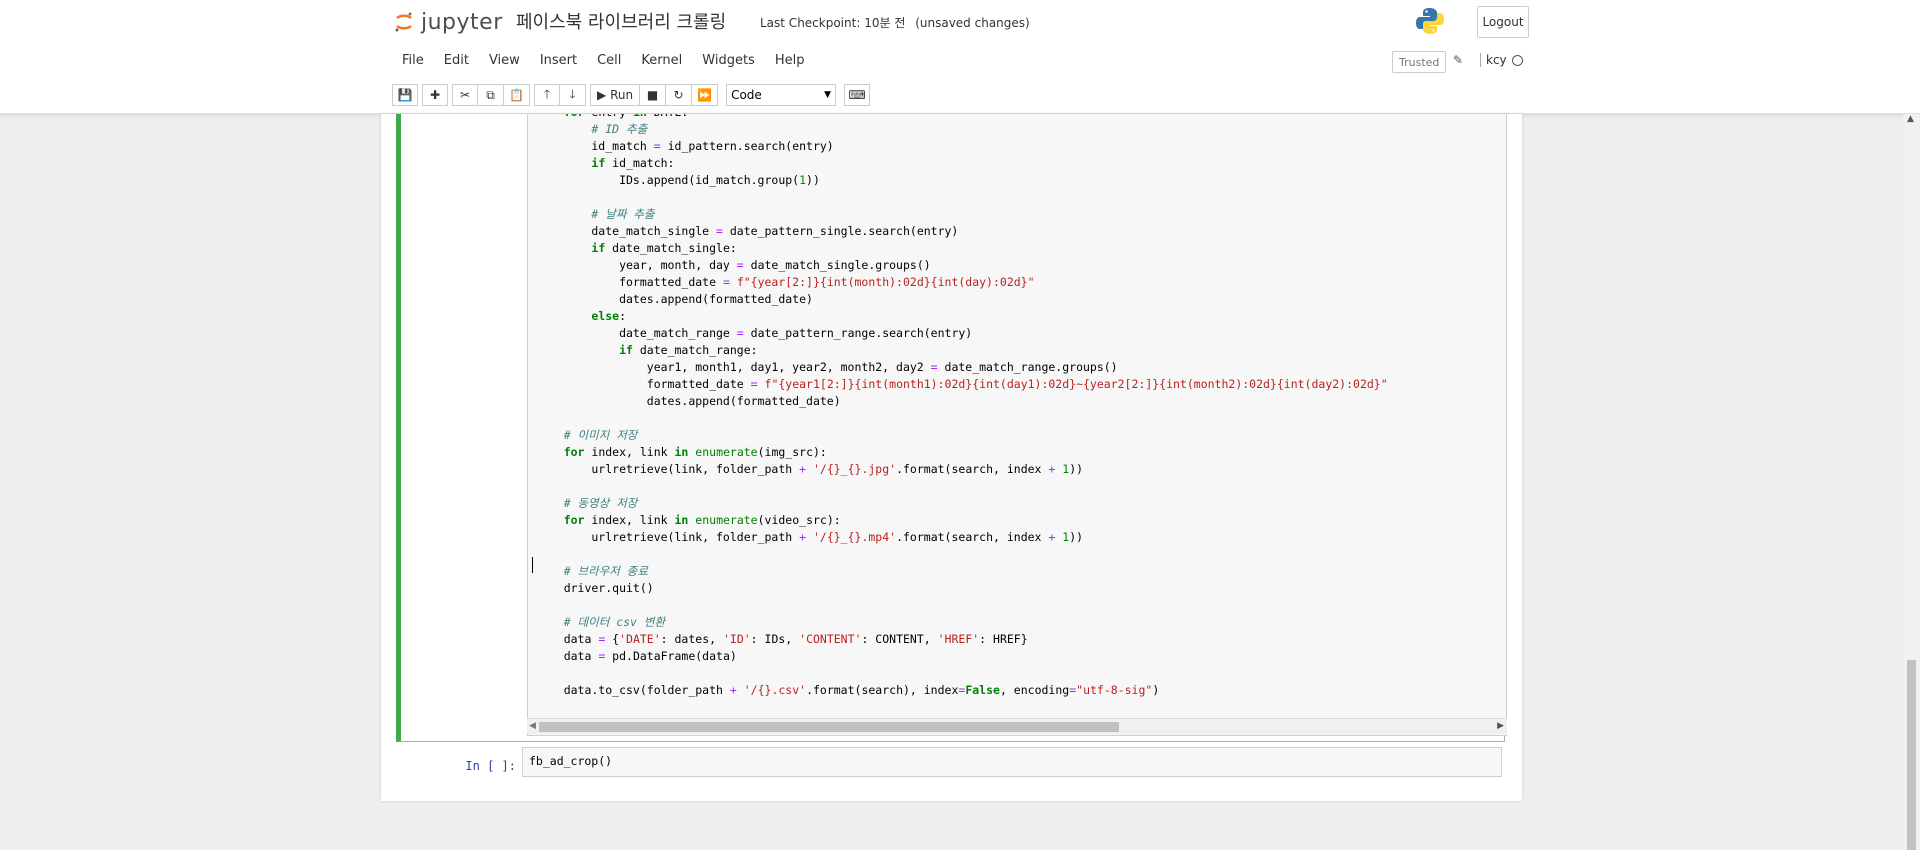  I want to click on menu-file: File, so click(413, 60).